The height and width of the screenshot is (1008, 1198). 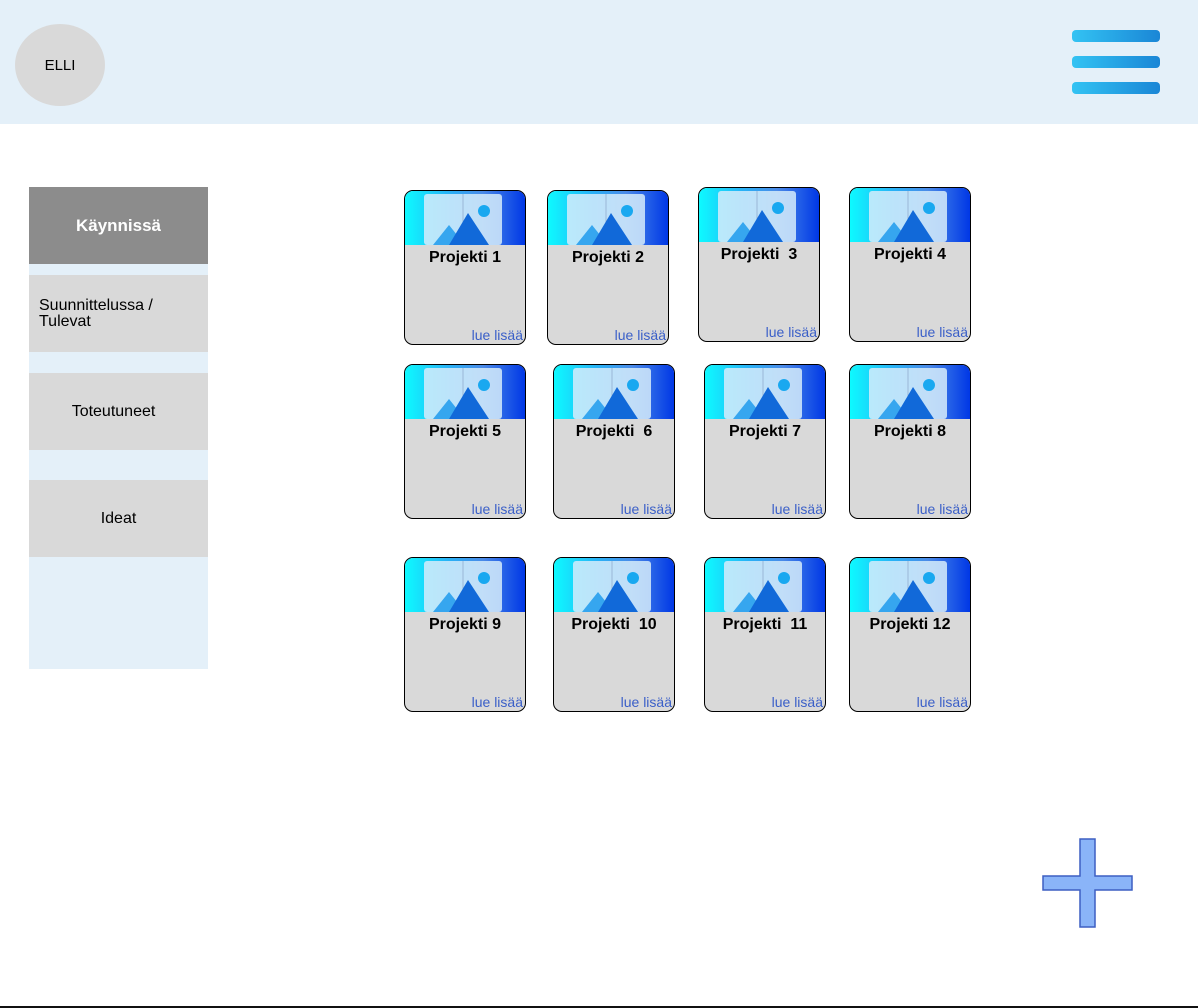 I want to click on project-title: Projekti 8, so click(x=910, y=431).